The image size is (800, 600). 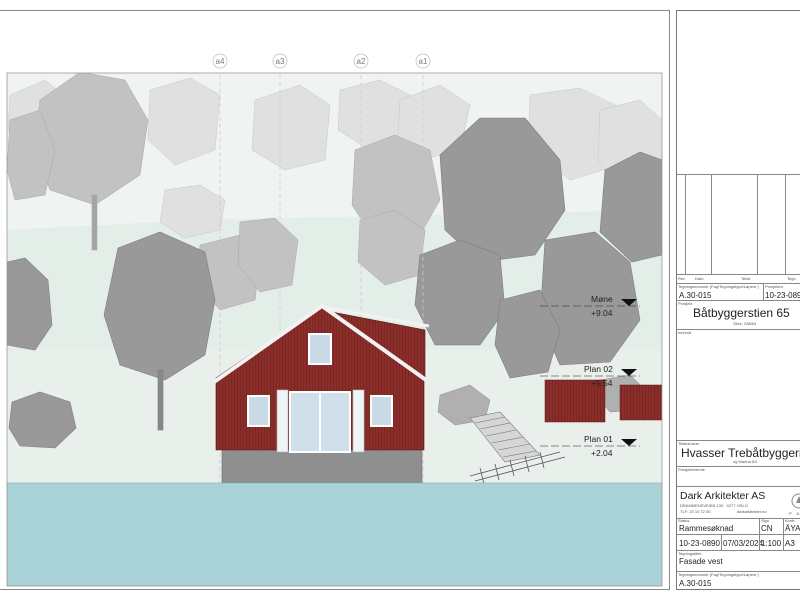 I want to click on water, so click(x=334, y=534).